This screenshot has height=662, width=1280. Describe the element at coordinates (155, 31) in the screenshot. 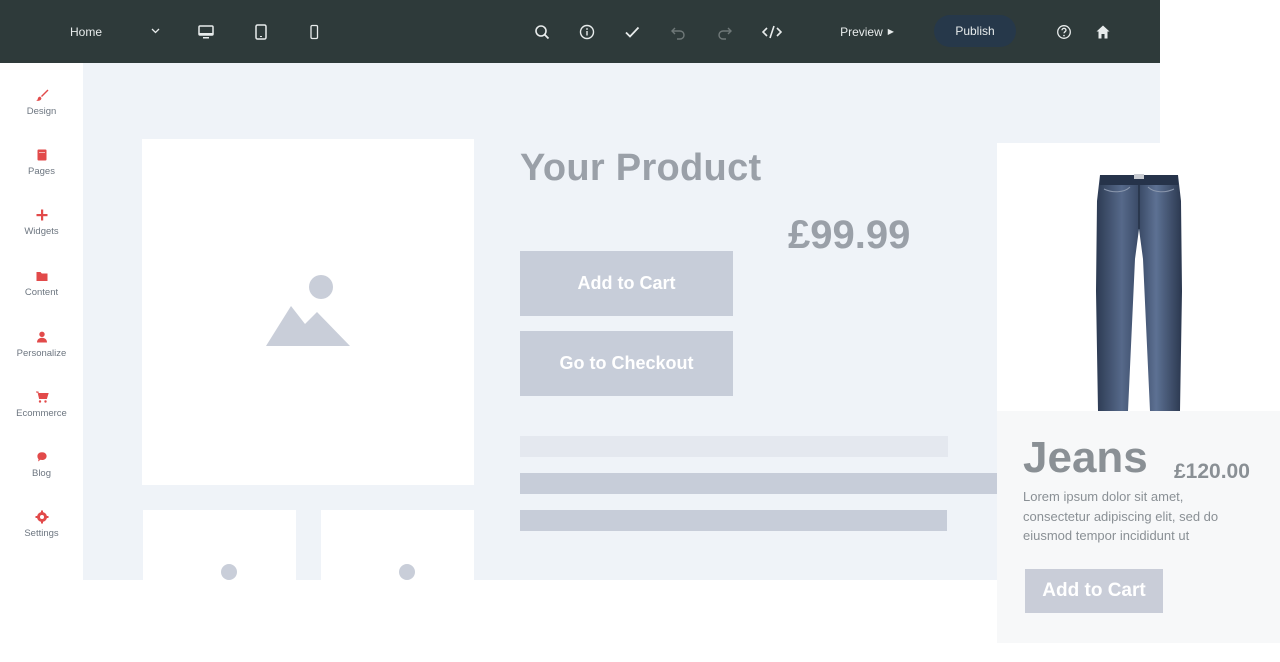

I see `chevron-down-icon` at that location.